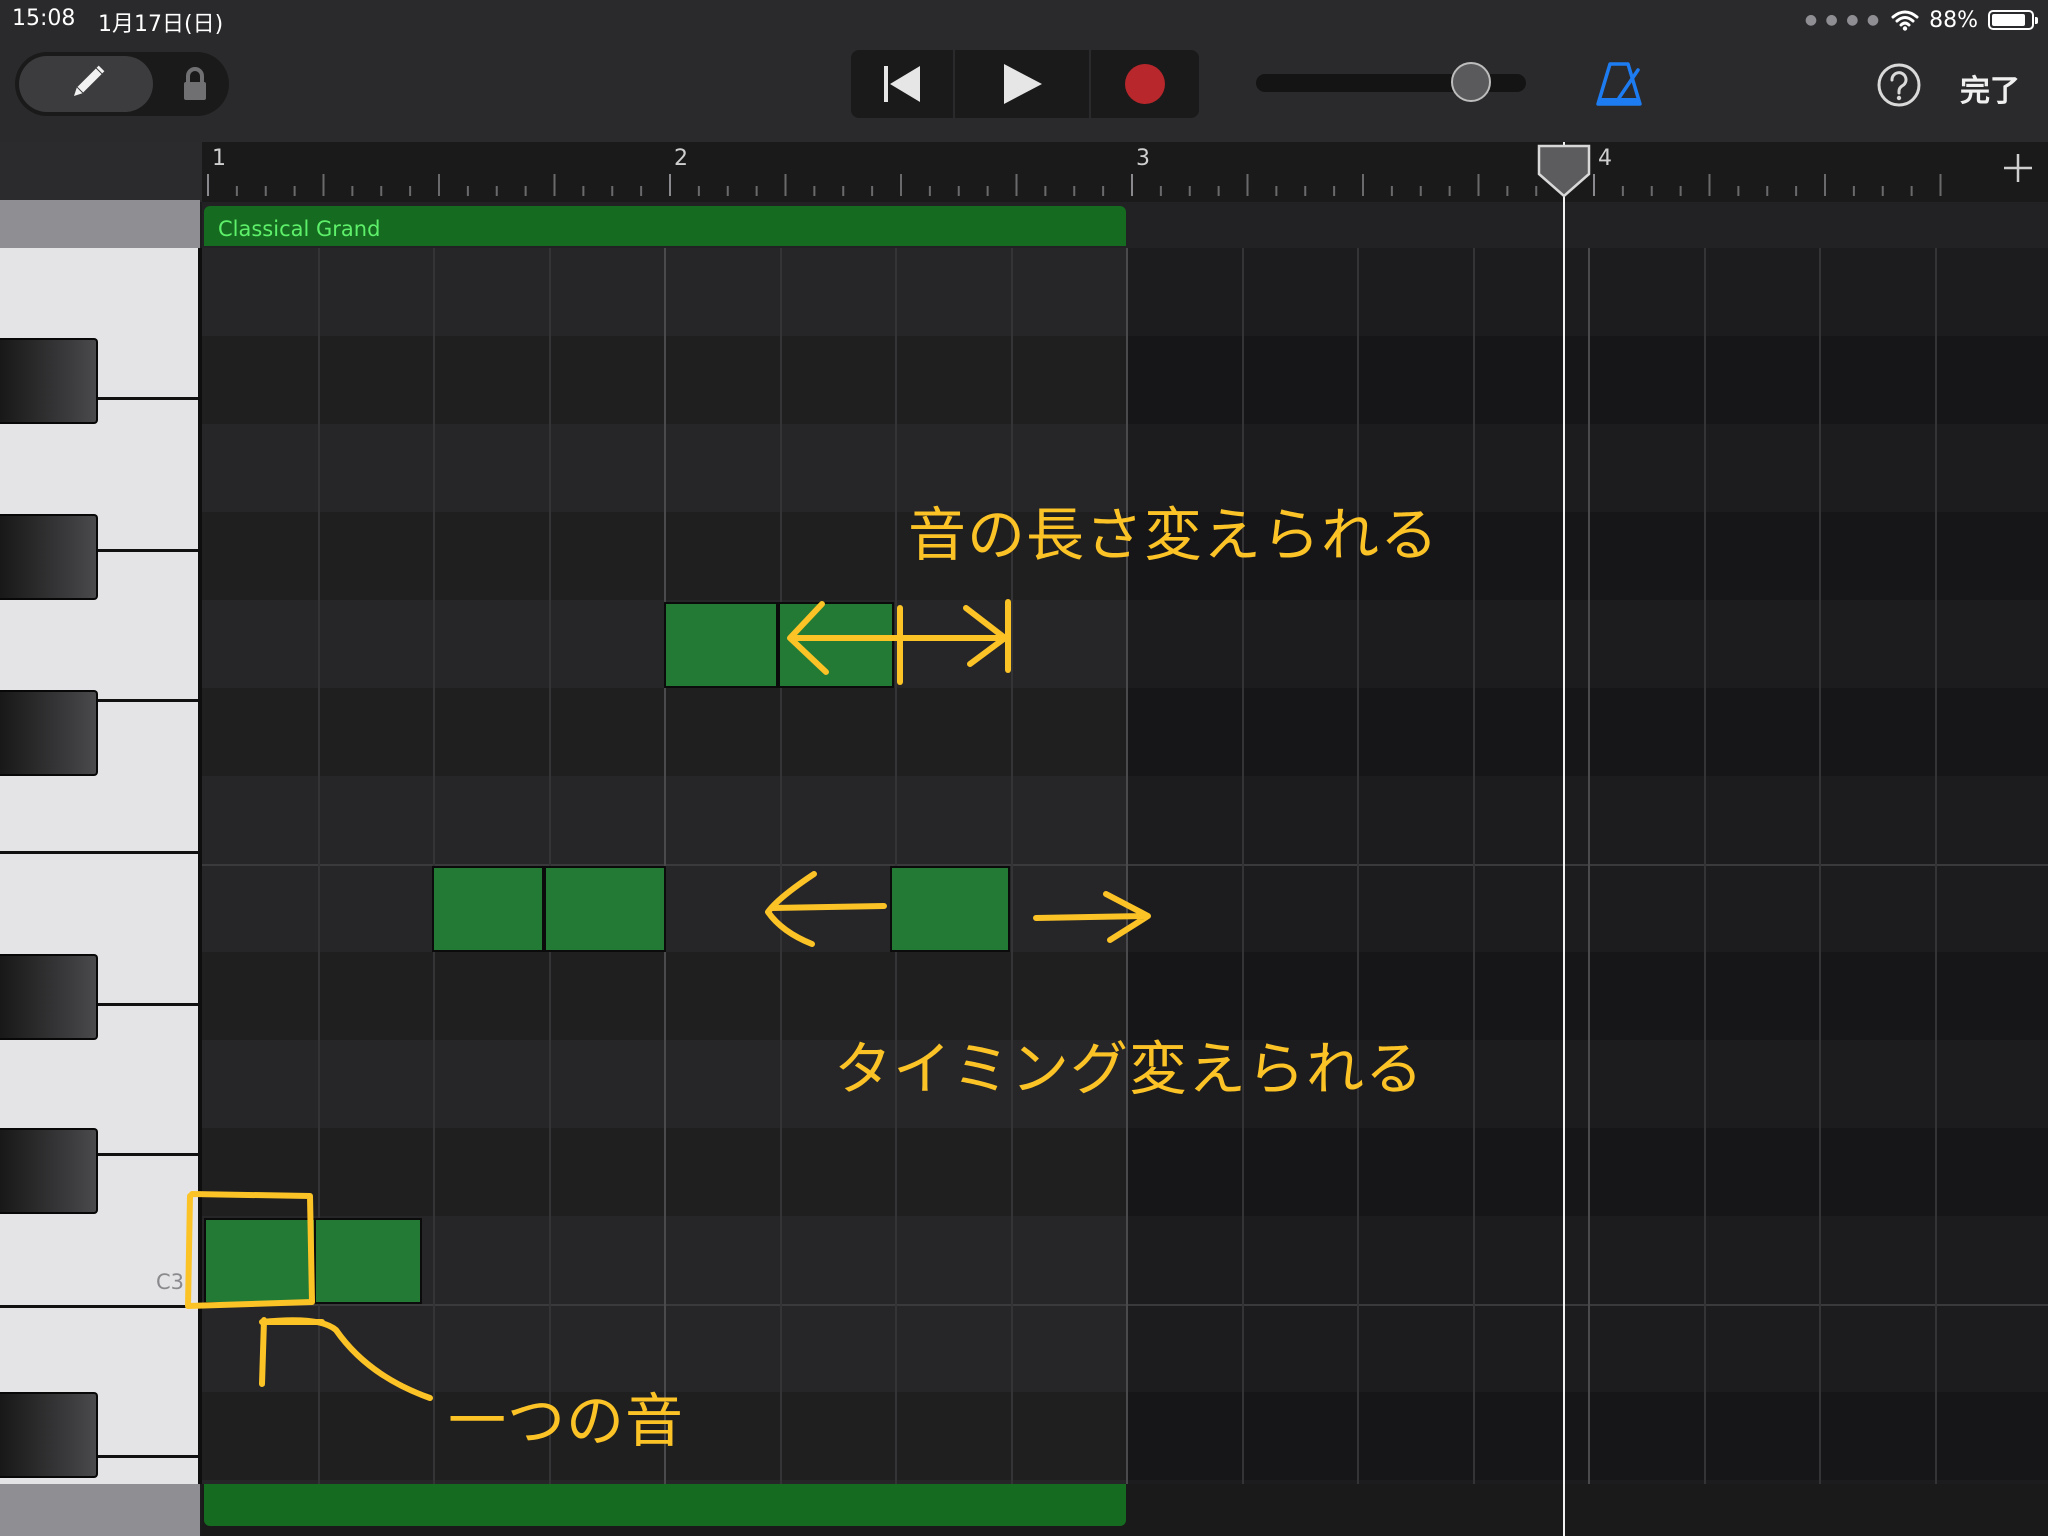  What do you see at coordinates (101, 172) in the screenshot?
I see `ruler-left-corner` at bounding box center [101, 172].